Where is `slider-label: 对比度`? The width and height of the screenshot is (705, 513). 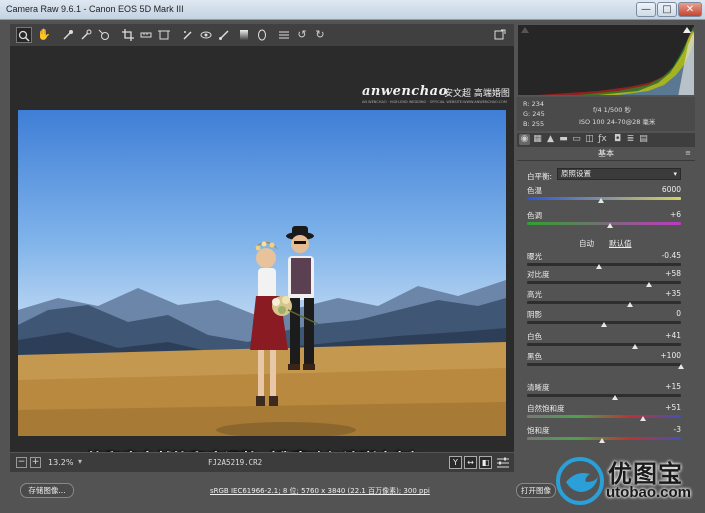
slider-label: 对比度 is located at coordinates (538, 274).